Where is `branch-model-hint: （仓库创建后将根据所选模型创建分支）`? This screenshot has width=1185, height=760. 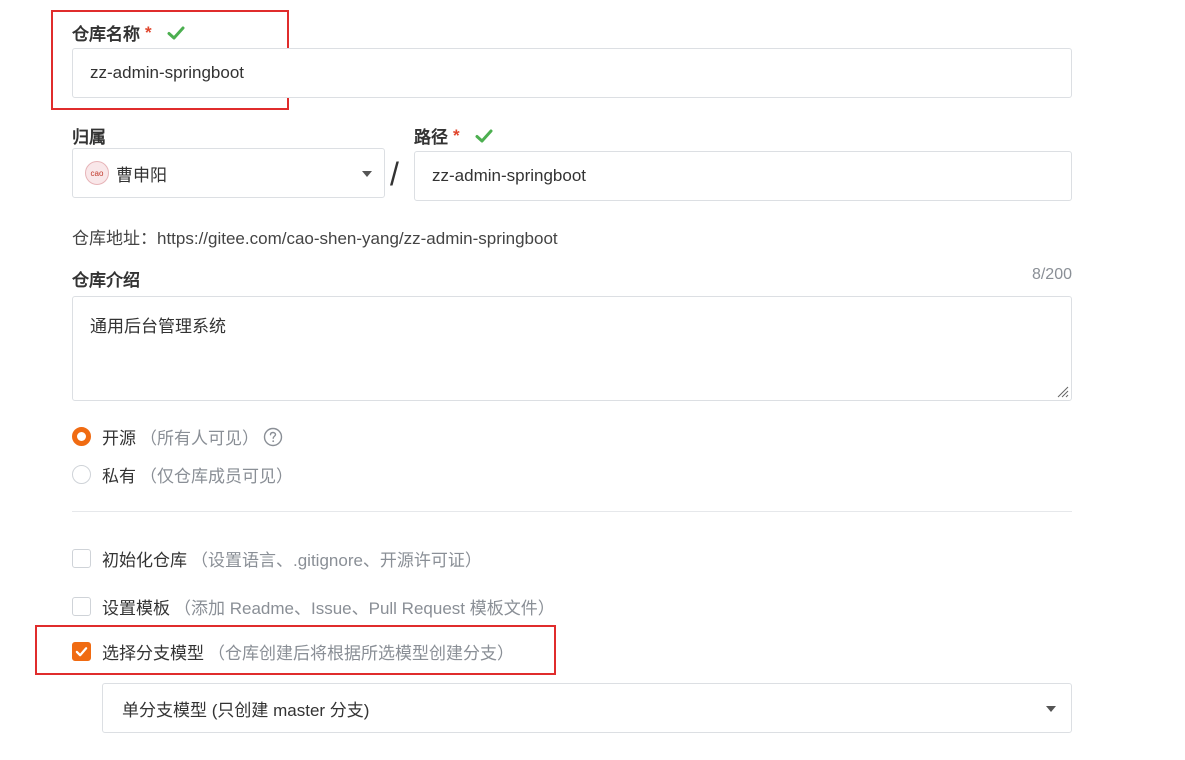 branch-model-hint: （仓库创建后将根据所选模型创建分支） is located at coordinates (361, 653).